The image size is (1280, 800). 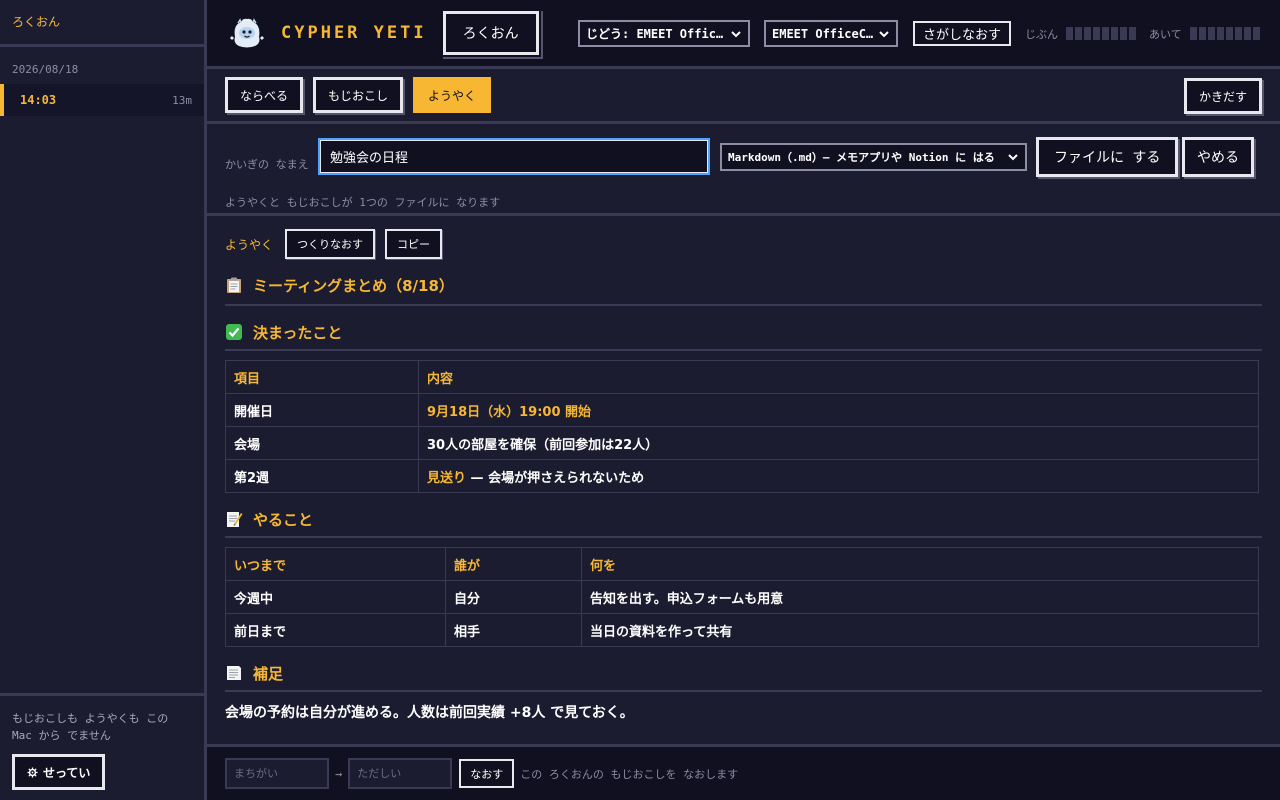 I want to click on table-row: 今週中 自分 告知を出す。申込フォームも用意, so click(x=742, y=597).